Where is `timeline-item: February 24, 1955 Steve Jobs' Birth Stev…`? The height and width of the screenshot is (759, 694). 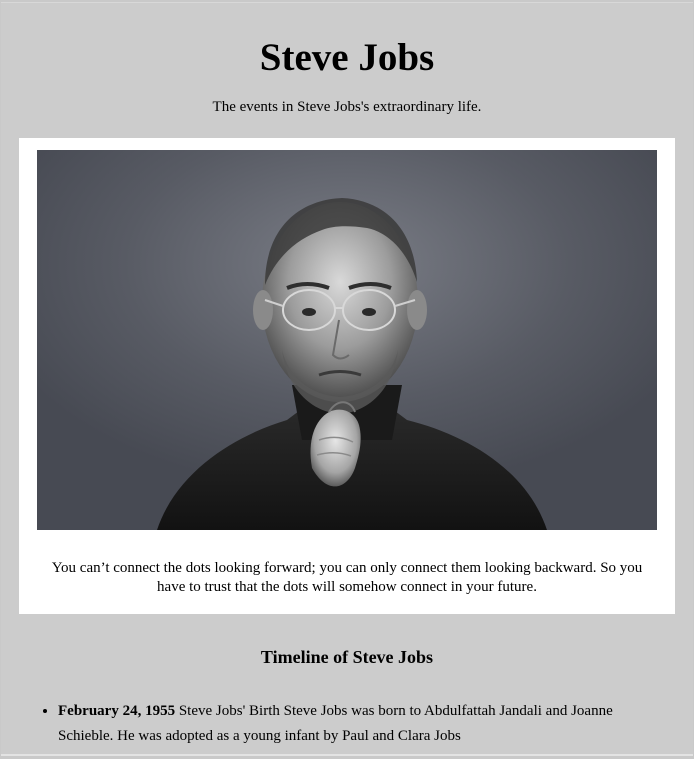
timeline-item: February 24, 1955 Steve Jobs' Birth Stev… is located at coordinates (358, 724).